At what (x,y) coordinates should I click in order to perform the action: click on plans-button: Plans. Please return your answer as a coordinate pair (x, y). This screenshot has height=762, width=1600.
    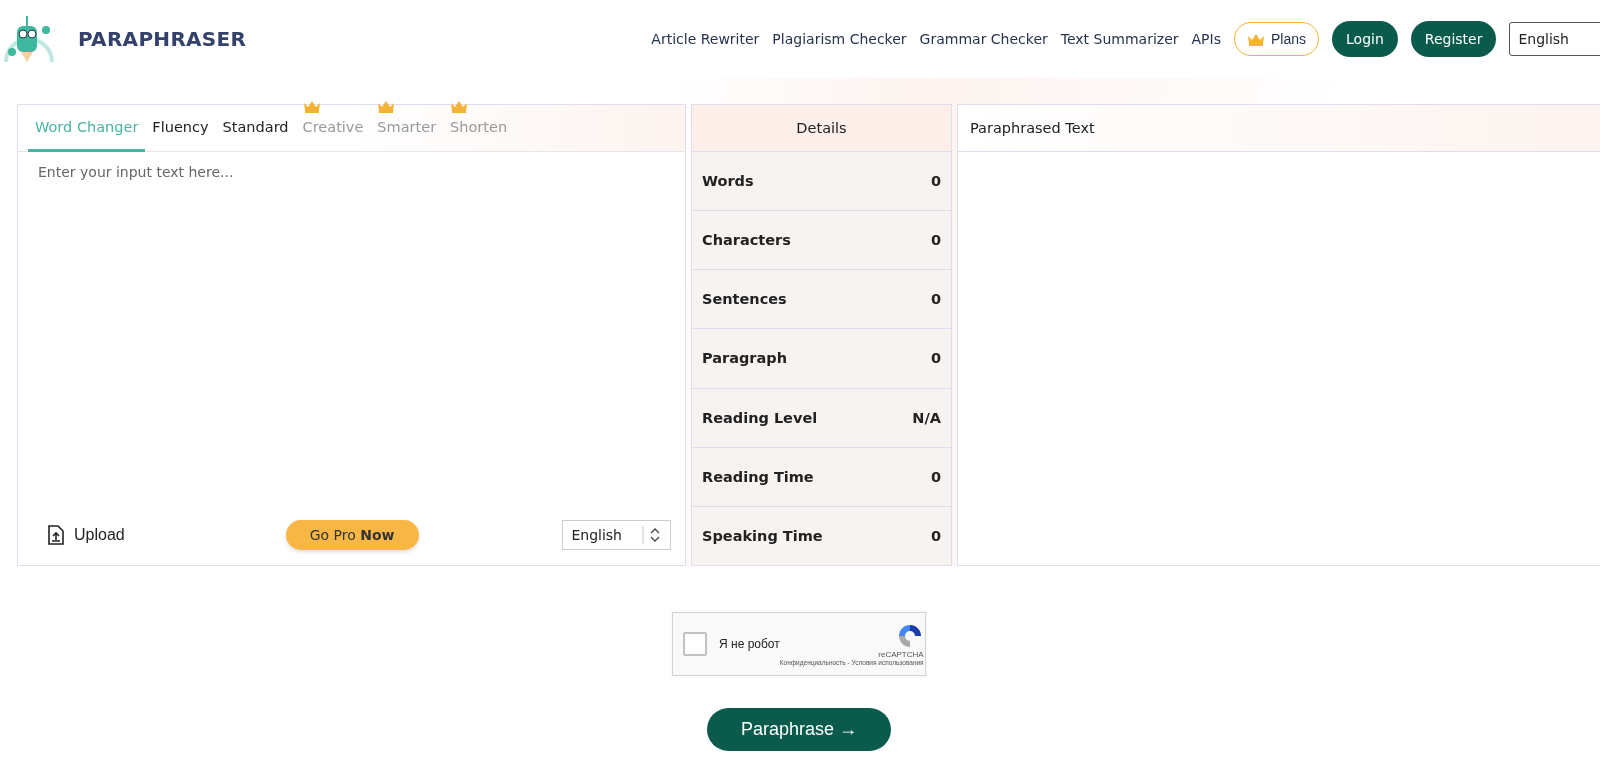
    Looking at the image, I should click on (1276, 39).